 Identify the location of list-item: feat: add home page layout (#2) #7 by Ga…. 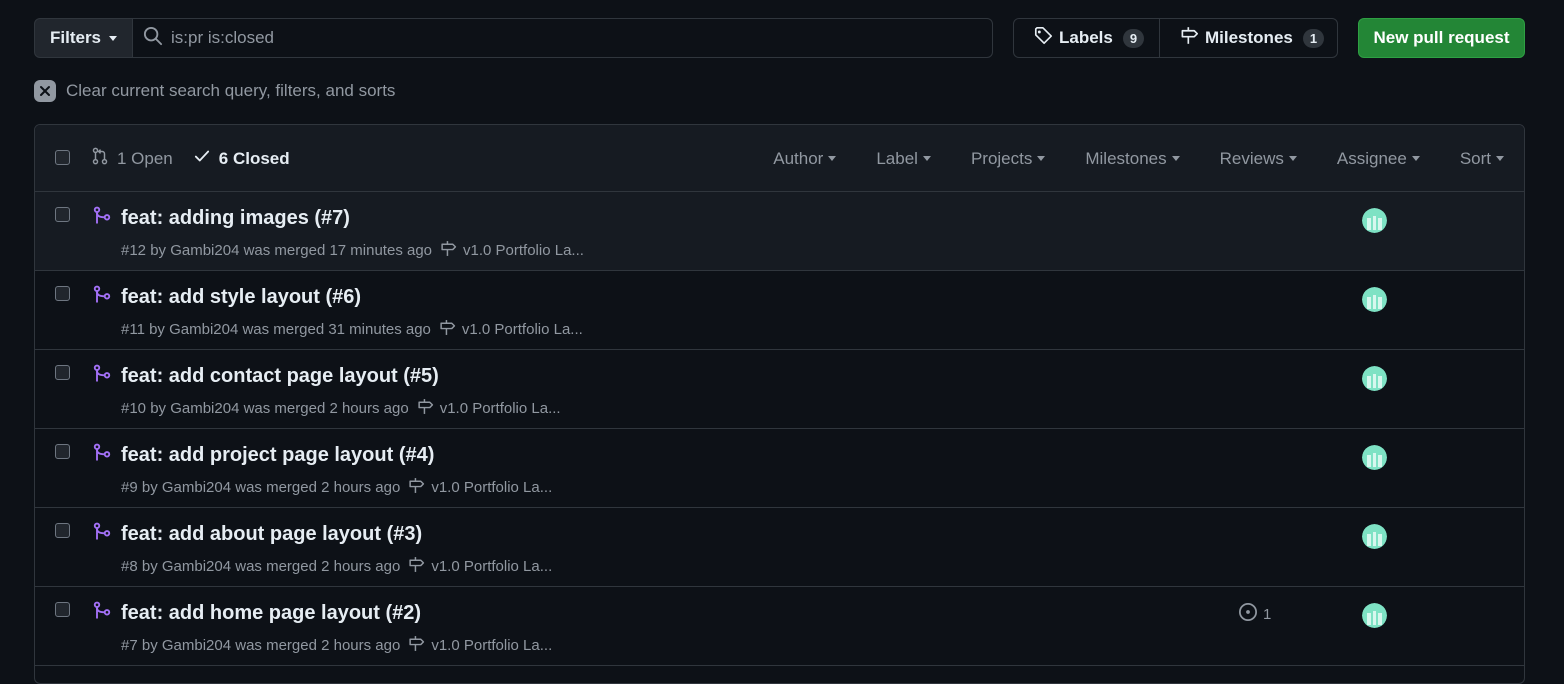
(779, 626).